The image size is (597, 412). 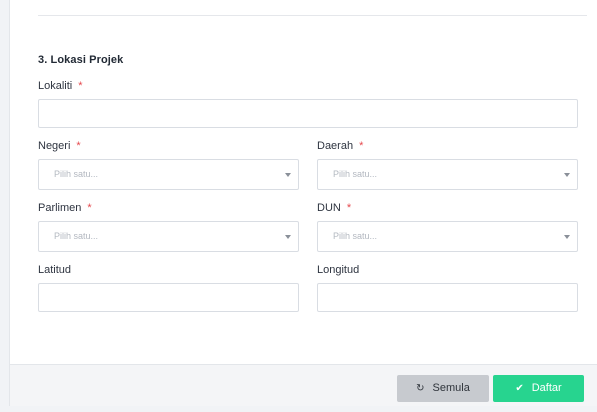 I want to click on submit-button: ✔ Daftar, so click(x=538, y=388).